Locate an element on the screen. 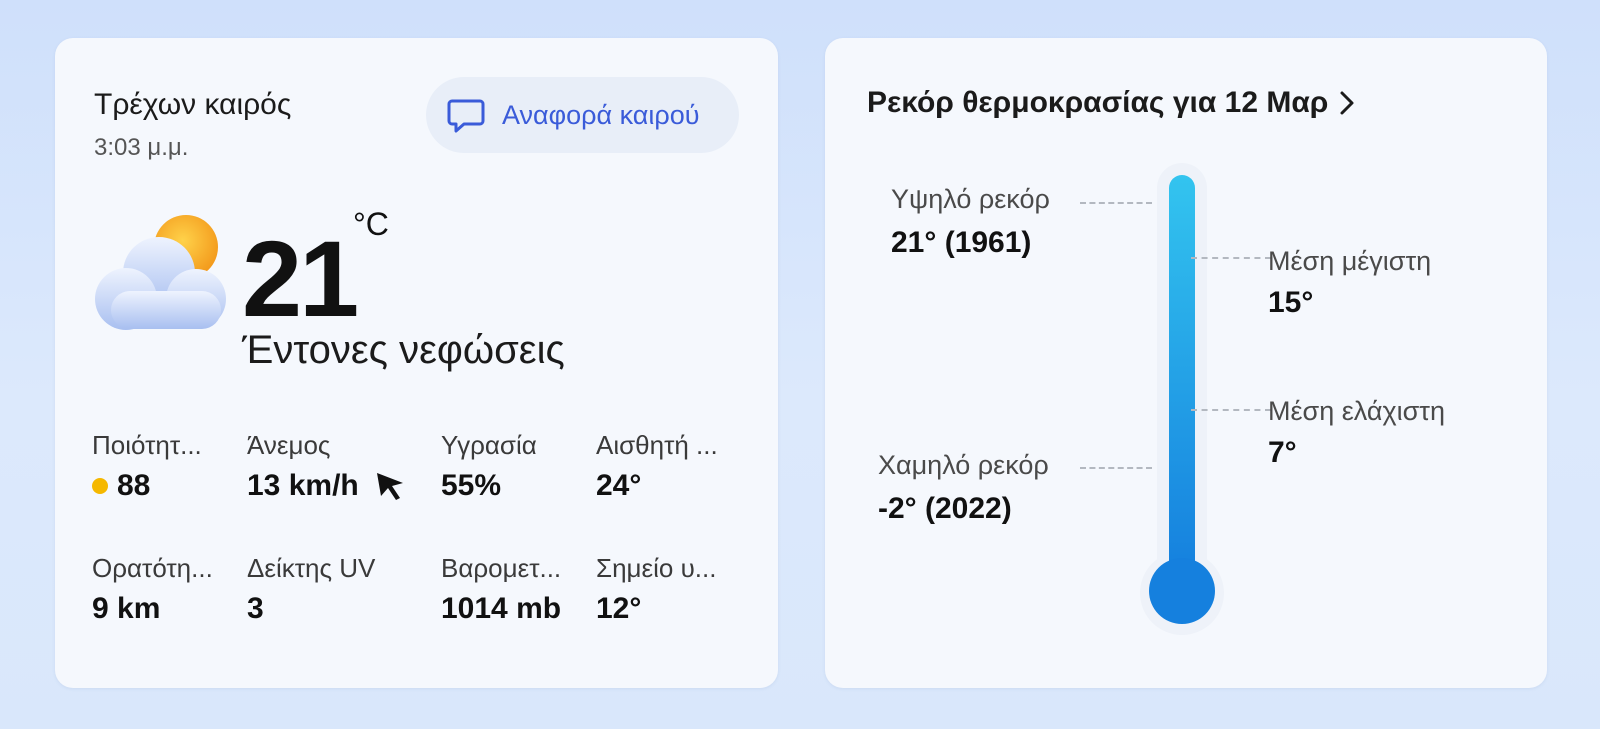 This screenshot has width=1600, height=729. avg-max-value: 15° is located at coordinates (1291, 302).